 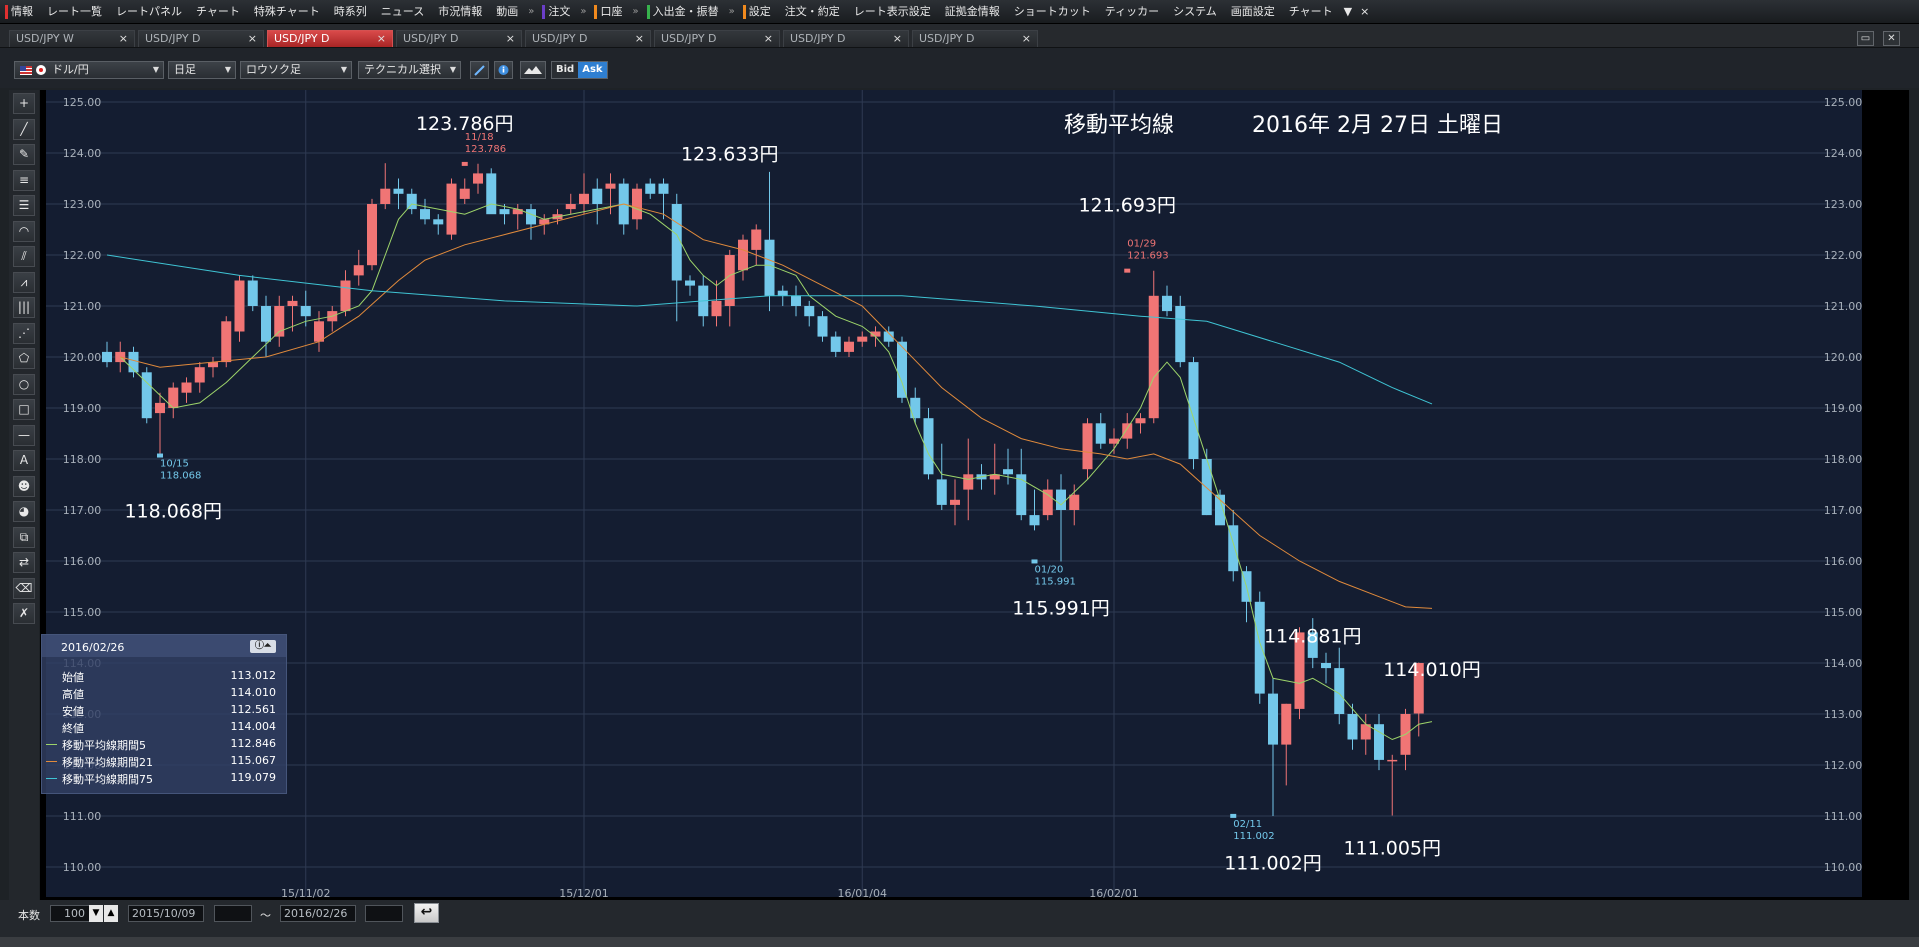 What do you see at coordinates (24, 103) in the screenshot?
I see `crosshair-icon: +` at bounding box center [24, 103].